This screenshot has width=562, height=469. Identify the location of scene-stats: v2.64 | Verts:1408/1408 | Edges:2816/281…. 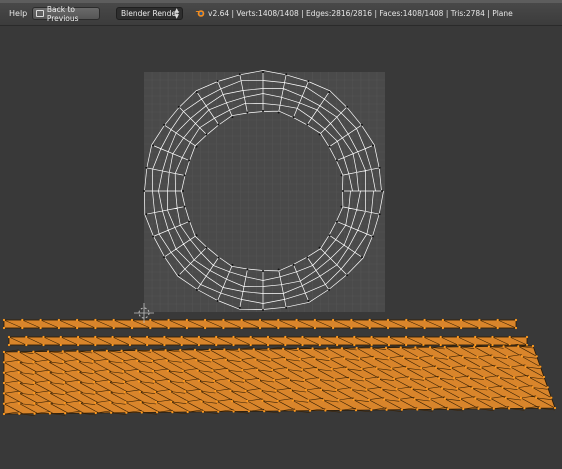
(360, 13).